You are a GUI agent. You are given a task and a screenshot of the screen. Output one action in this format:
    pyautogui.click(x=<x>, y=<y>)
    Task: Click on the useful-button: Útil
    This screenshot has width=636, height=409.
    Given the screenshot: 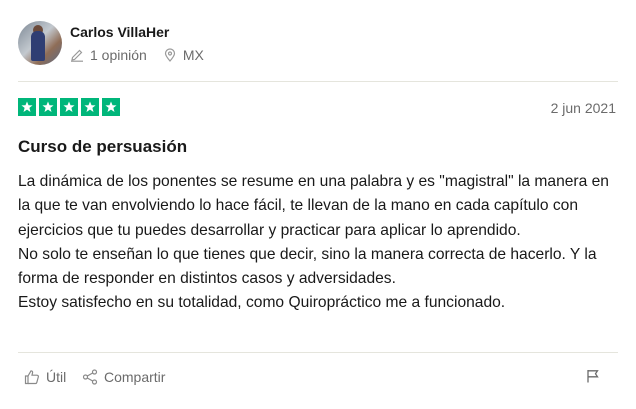 What is the action you would take?
    pyautogui.click(x=45, y=377)
    